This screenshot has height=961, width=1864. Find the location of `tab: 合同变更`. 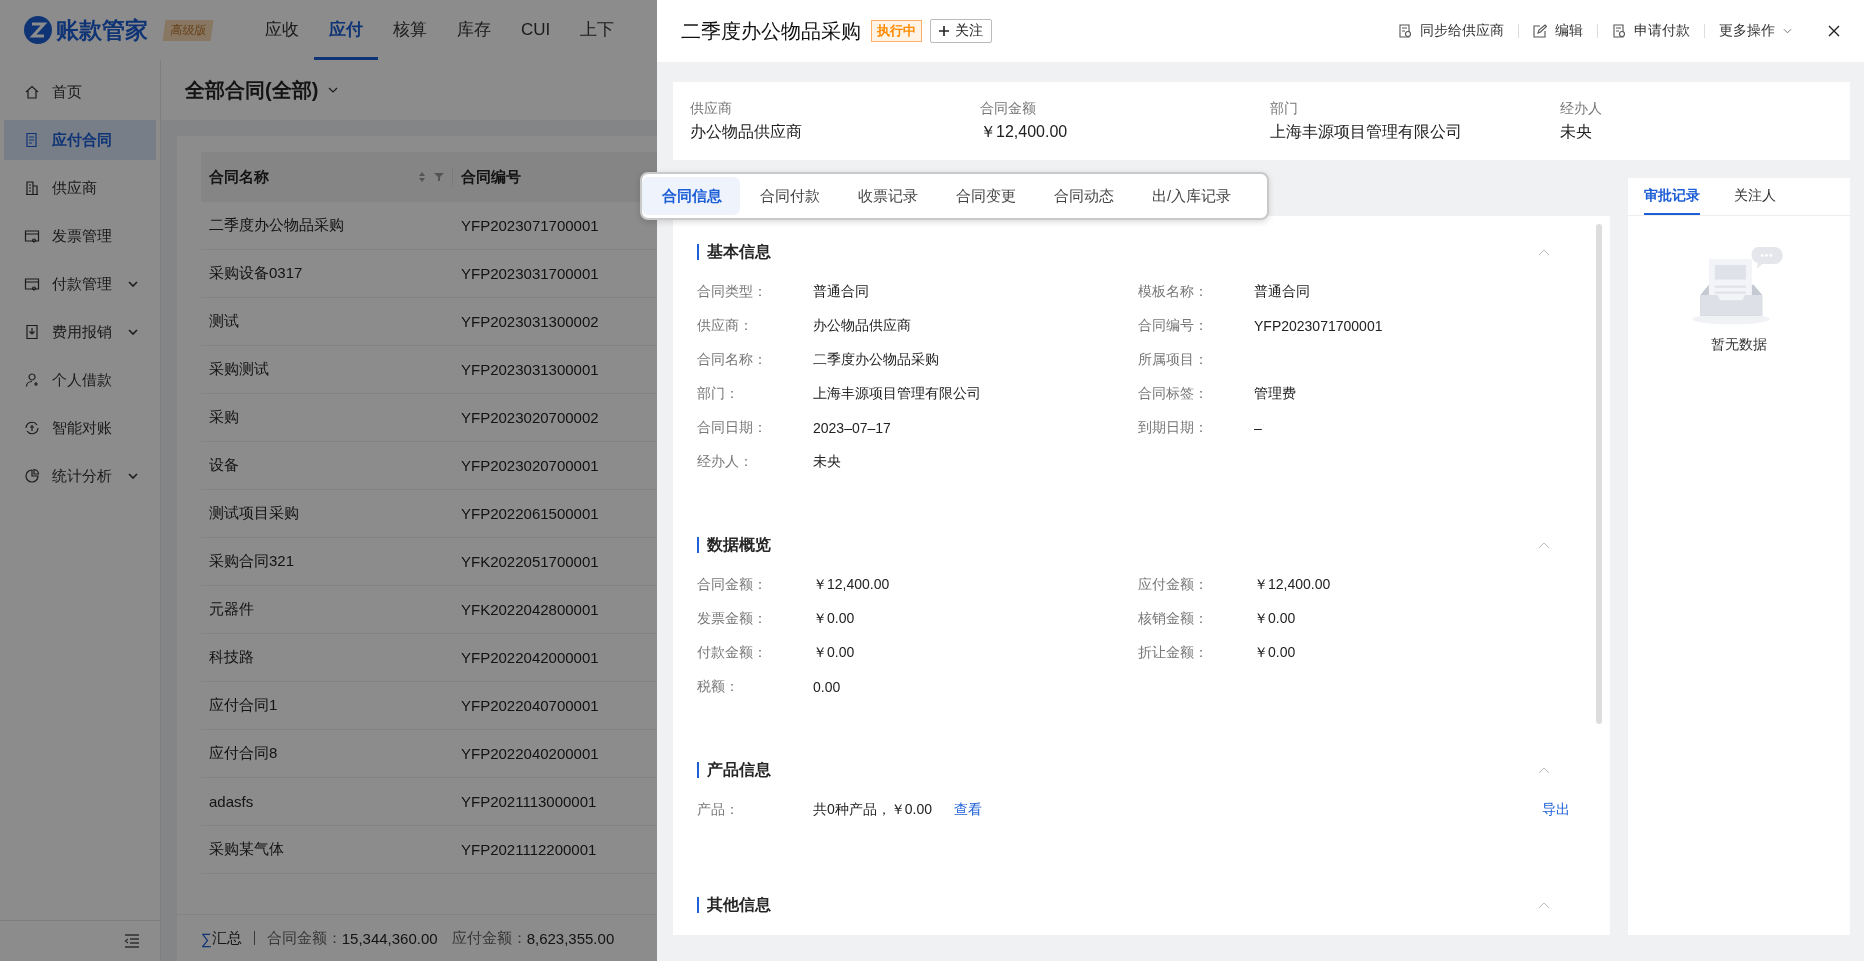

tab: 合同变更 is located at coordinates (985, 196).